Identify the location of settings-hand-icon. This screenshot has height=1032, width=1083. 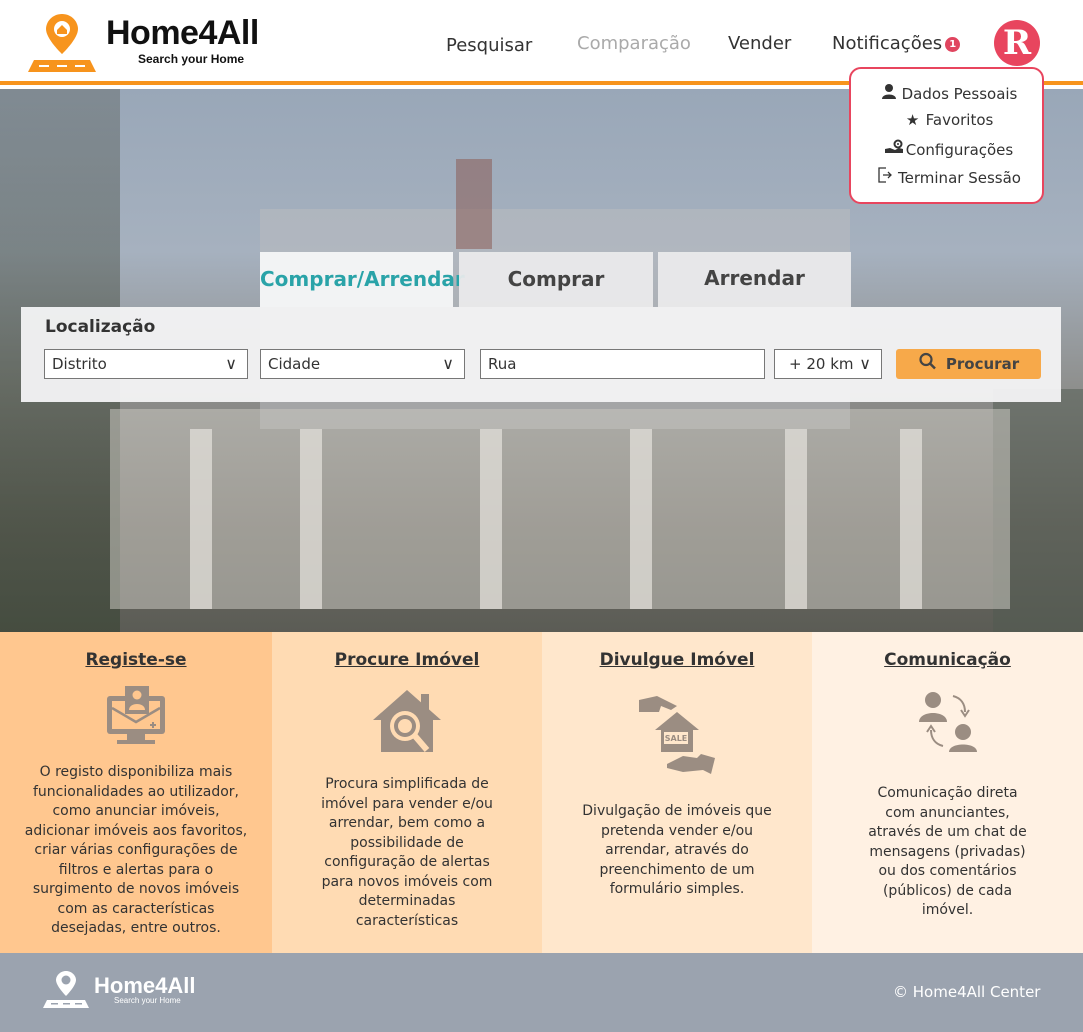
(893, 149).